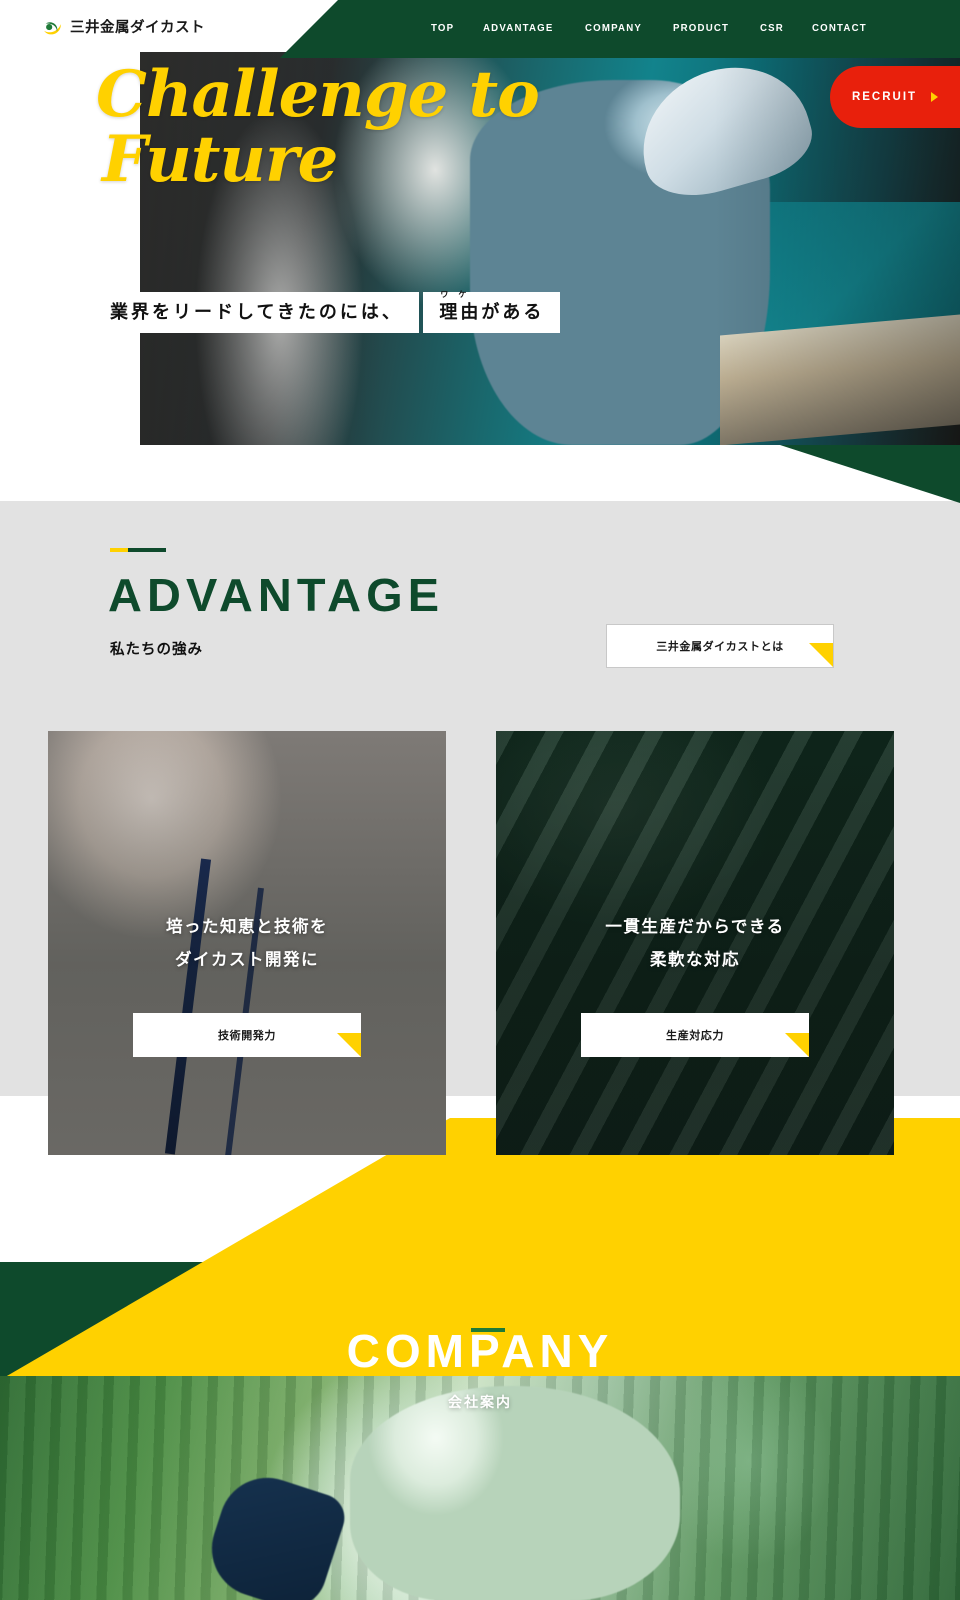 The height and width of the screenshot is (1600, 960). Describe the element at coordinates (52, 28) in the screenshot. I see `swoosh-leaf-icon` at that location.